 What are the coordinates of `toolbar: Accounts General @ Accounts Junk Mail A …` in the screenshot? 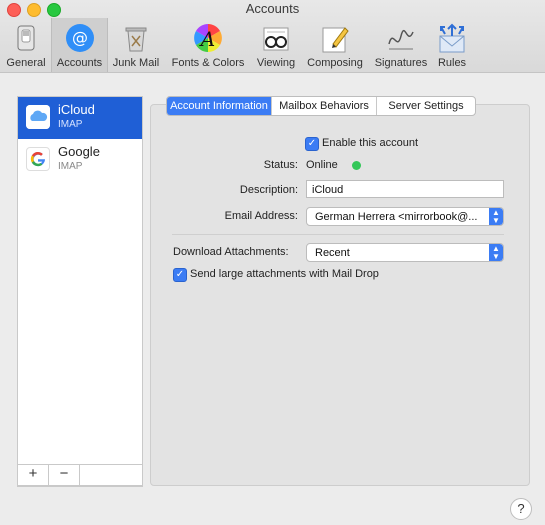 It's located at (272, 36).